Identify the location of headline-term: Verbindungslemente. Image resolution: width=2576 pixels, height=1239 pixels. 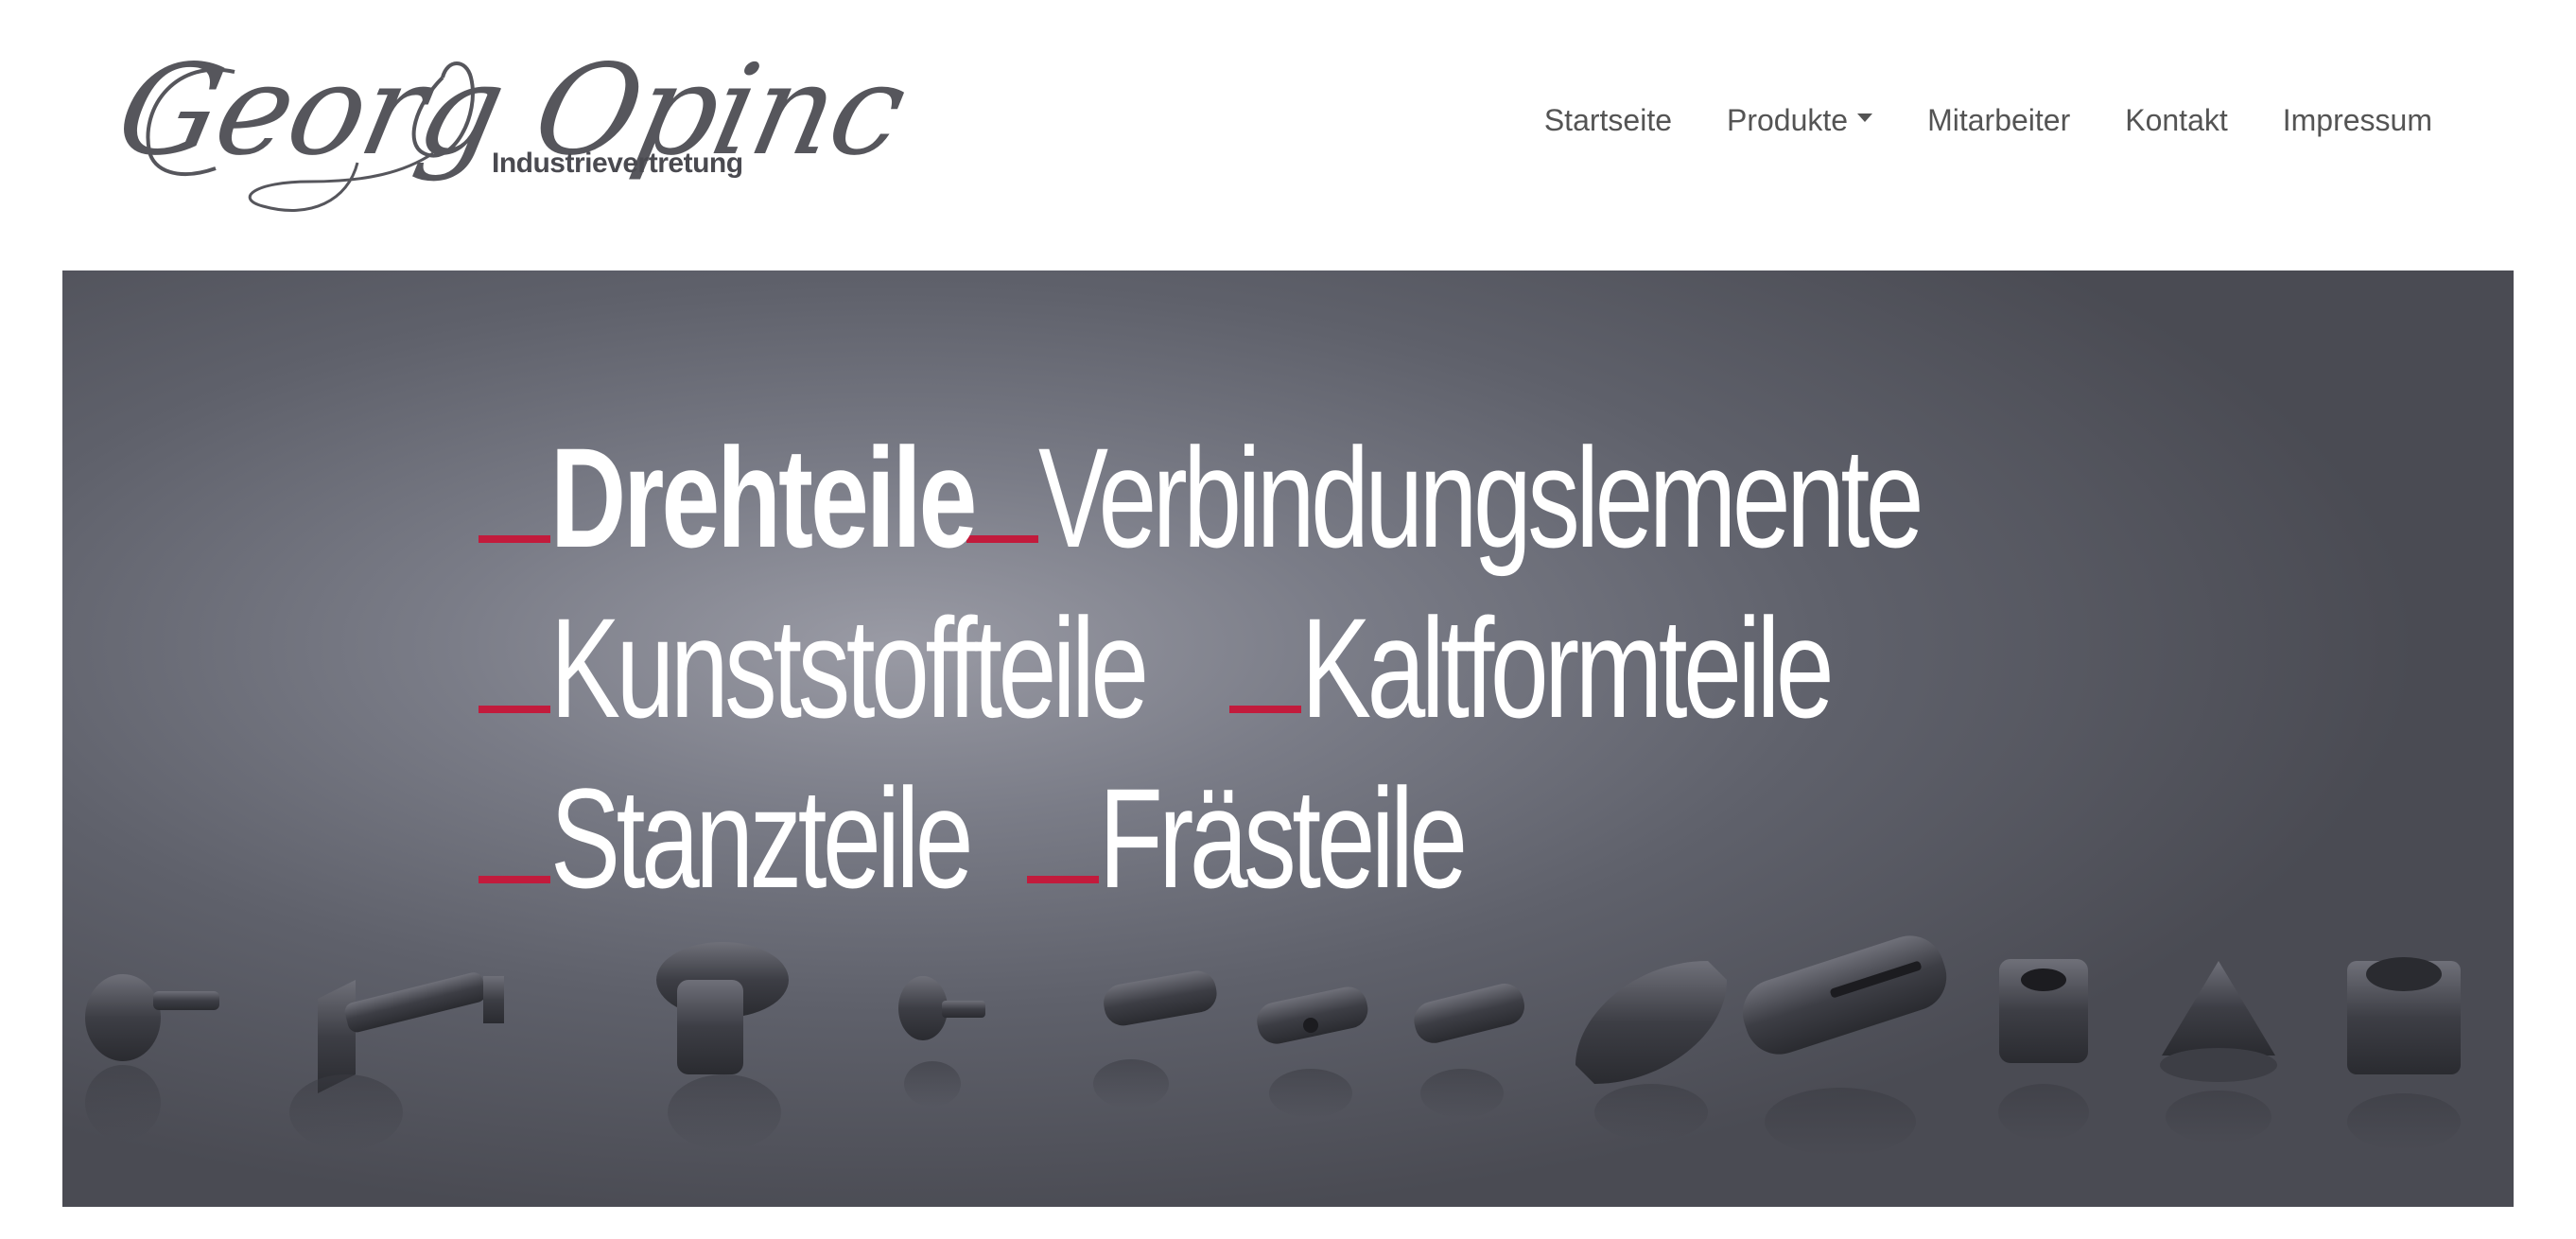
(1598, 497).